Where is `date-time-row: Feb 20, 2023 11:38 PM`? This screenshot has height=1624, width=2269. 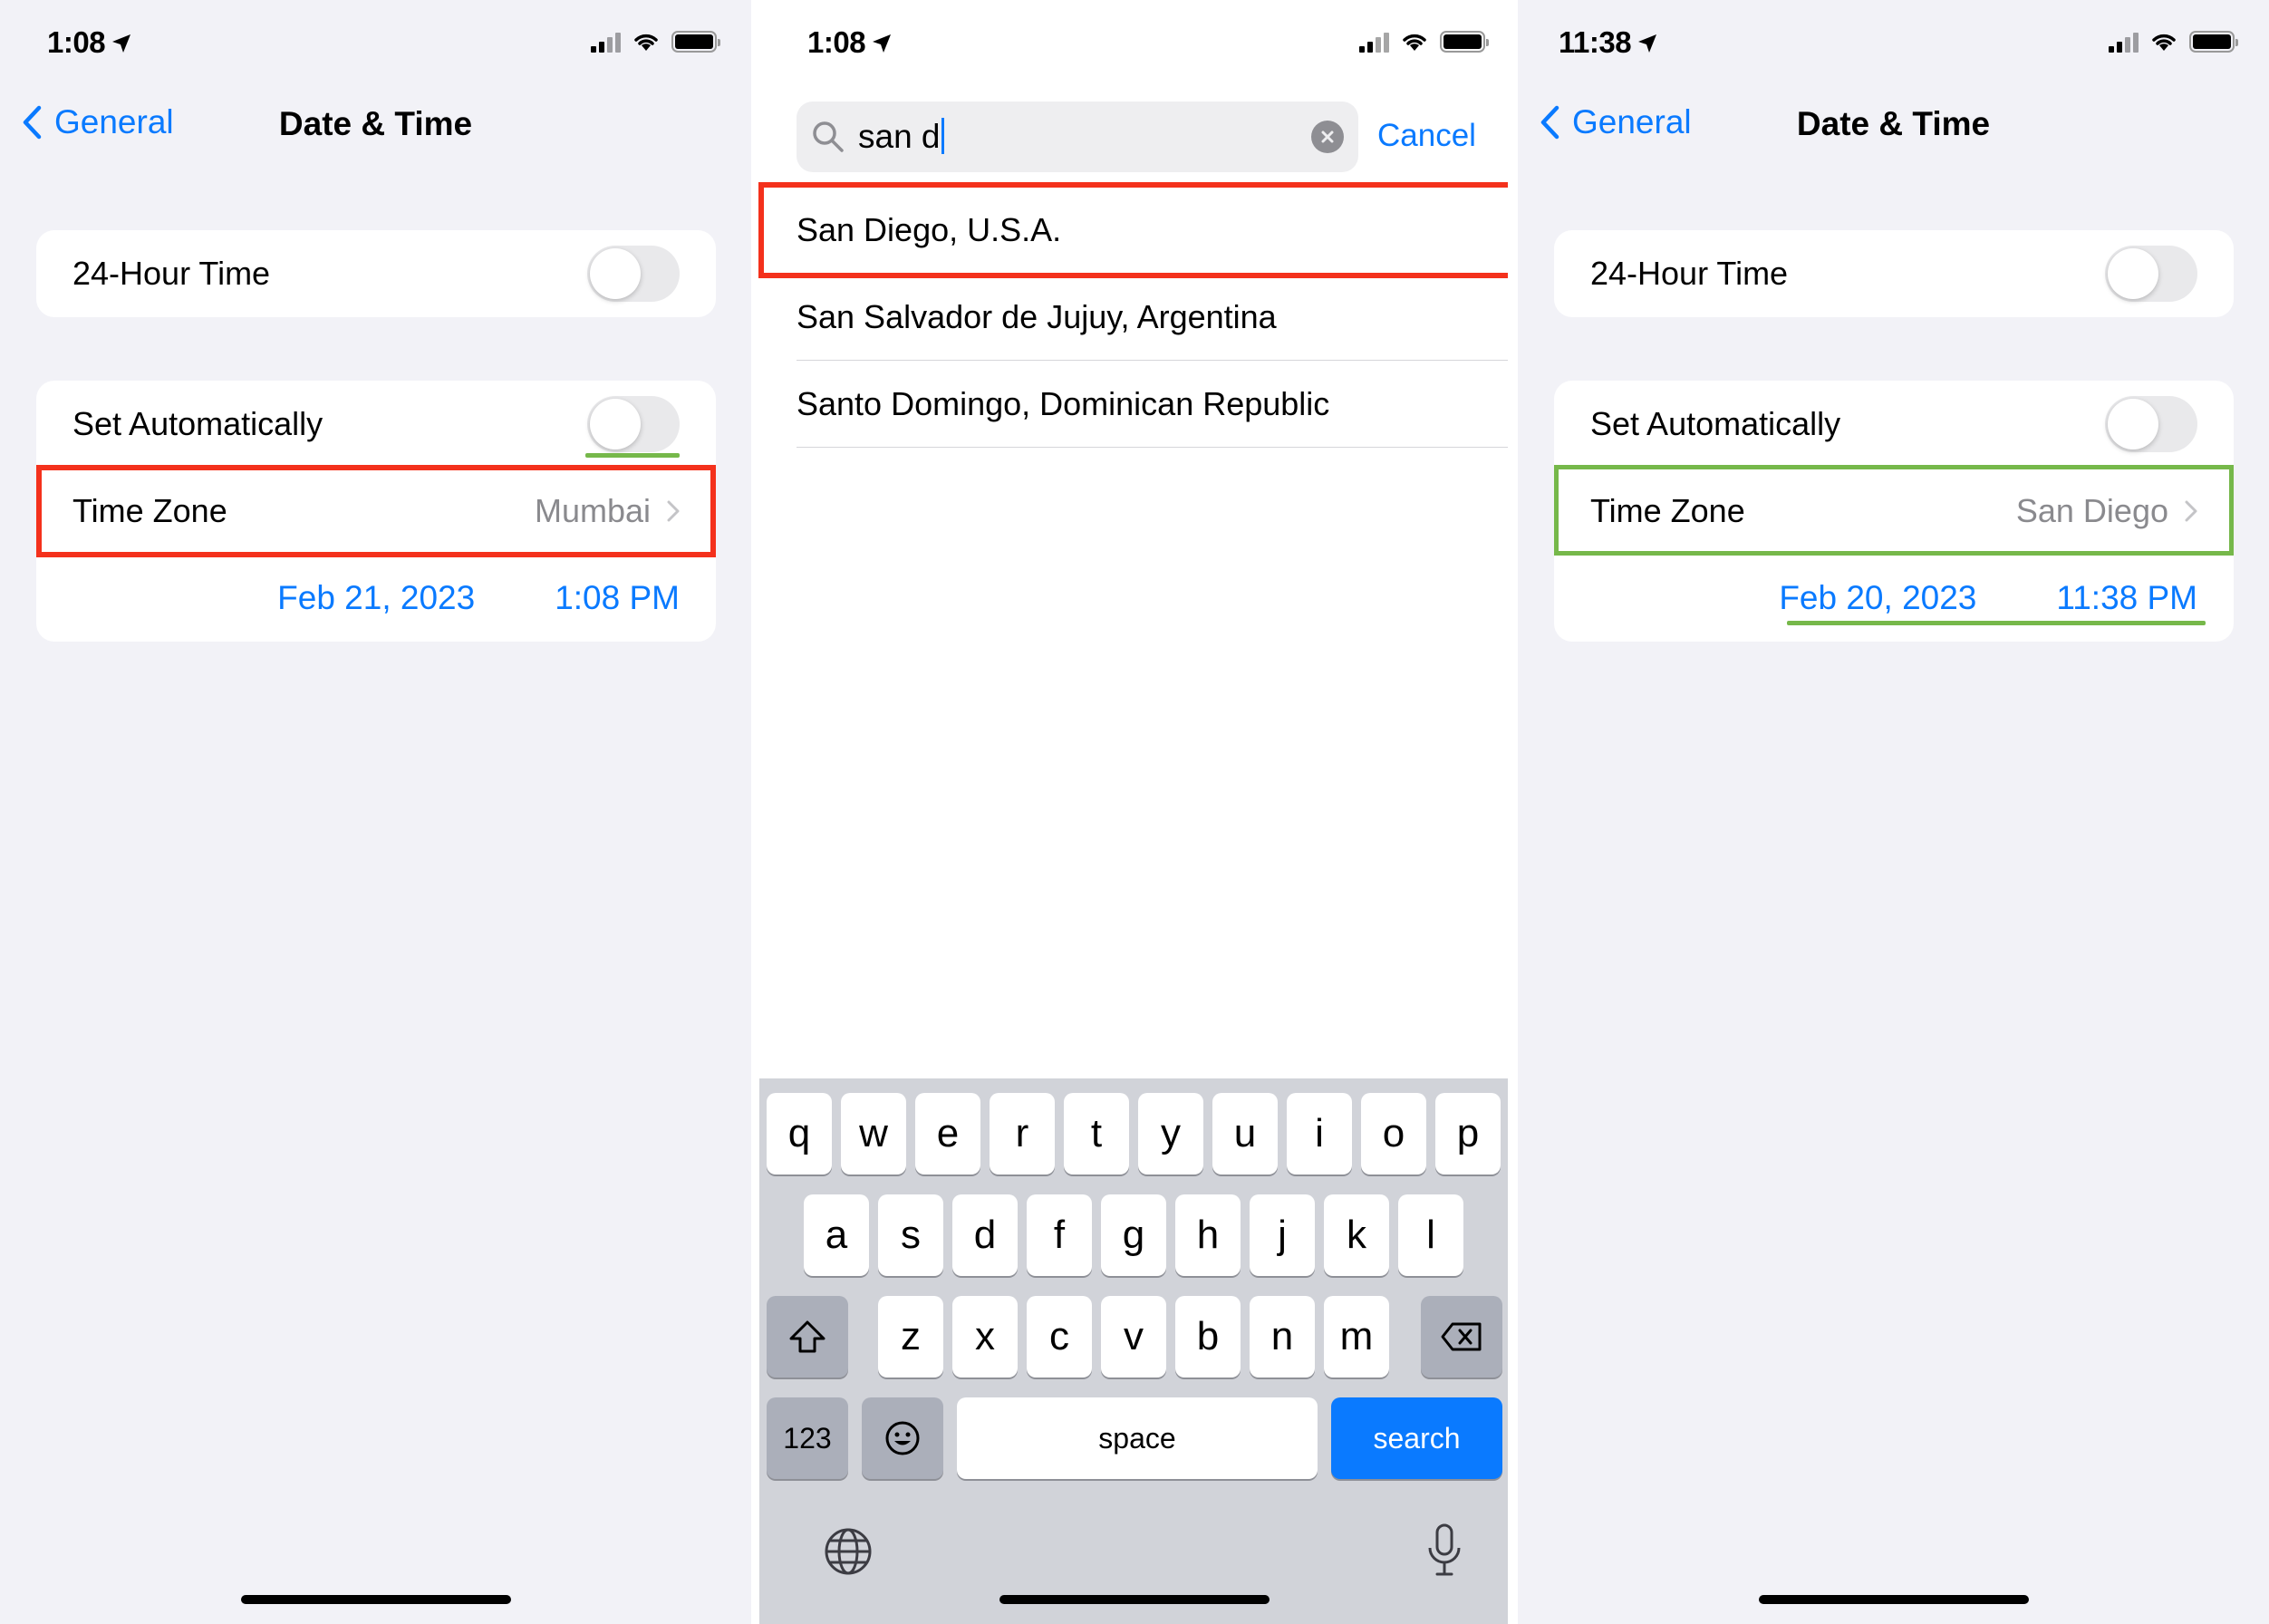 date-time-row: Feb 20, 2023 11:38 PM is located at coordinates (1894, 598).